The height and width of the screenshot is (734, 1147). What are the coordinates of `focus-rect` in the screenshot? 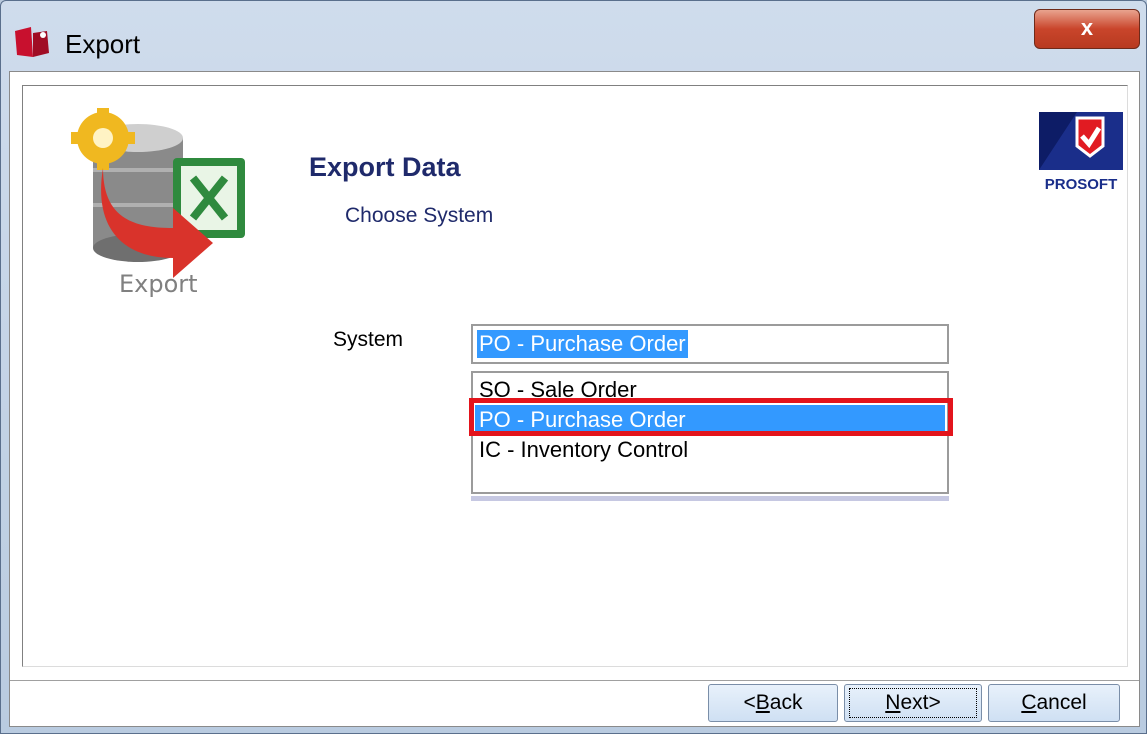 It's located at (913, 703).